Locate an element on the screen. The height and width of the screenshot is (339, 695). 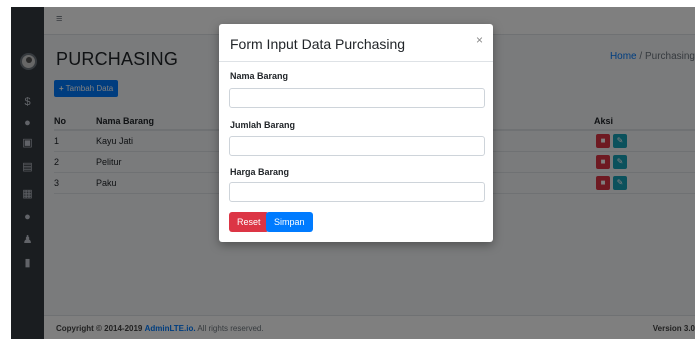
nama-barang-label: Nama Barang is located at coordinates (259, 76).